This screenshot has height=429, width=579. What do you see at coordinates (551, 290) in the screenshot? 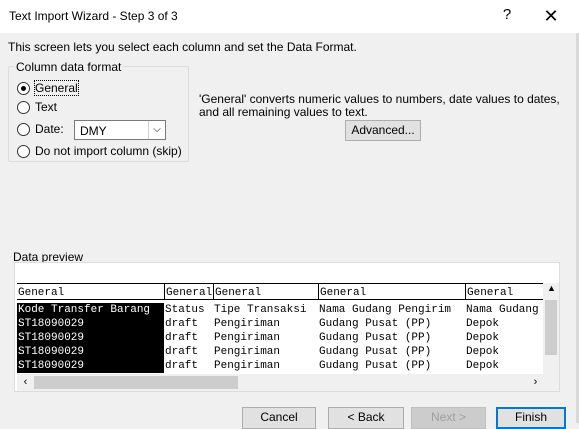
I see `scroll-up-icon: ▲` at bounding box center [551, 290].